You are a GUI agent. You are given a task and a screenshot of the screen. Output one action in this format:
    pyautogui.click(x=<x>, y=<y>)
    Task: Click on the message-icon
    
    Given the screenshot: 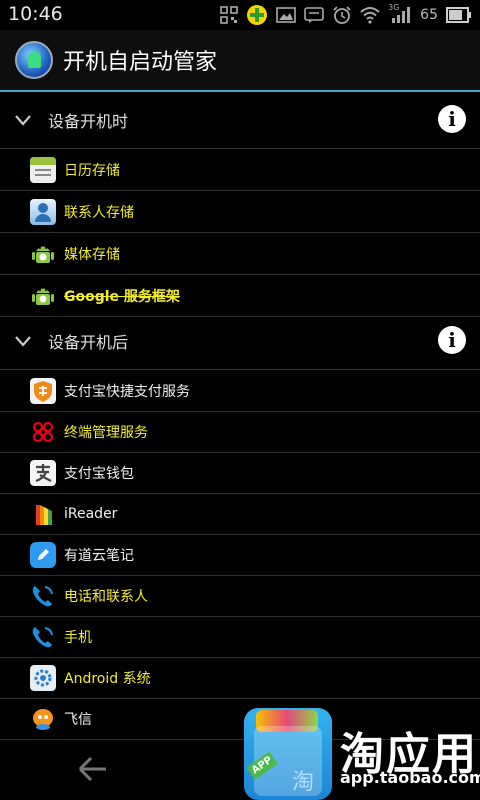 What is the action you would take?
    pyautogui.click(x=314, y=15)
    